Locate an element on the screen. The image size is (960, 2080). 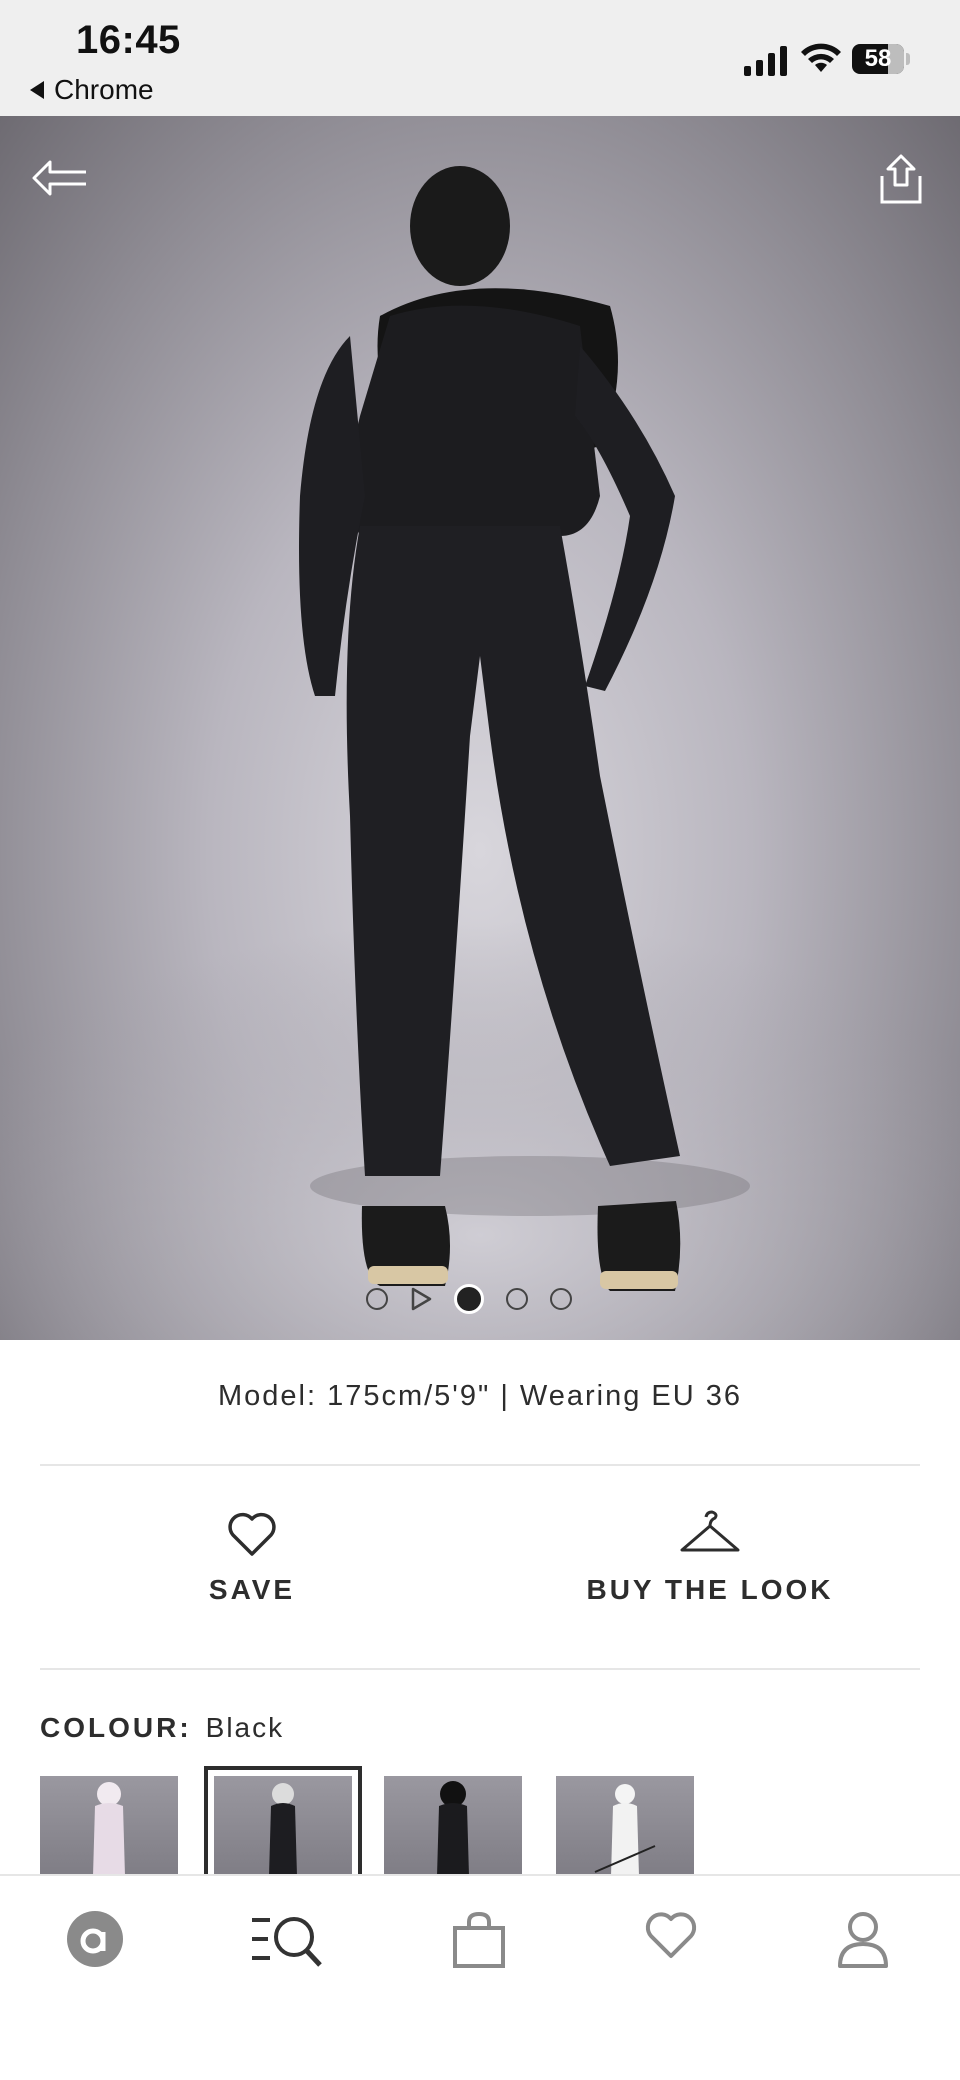
battery-level: 58 is located at coordinates (878, 58).